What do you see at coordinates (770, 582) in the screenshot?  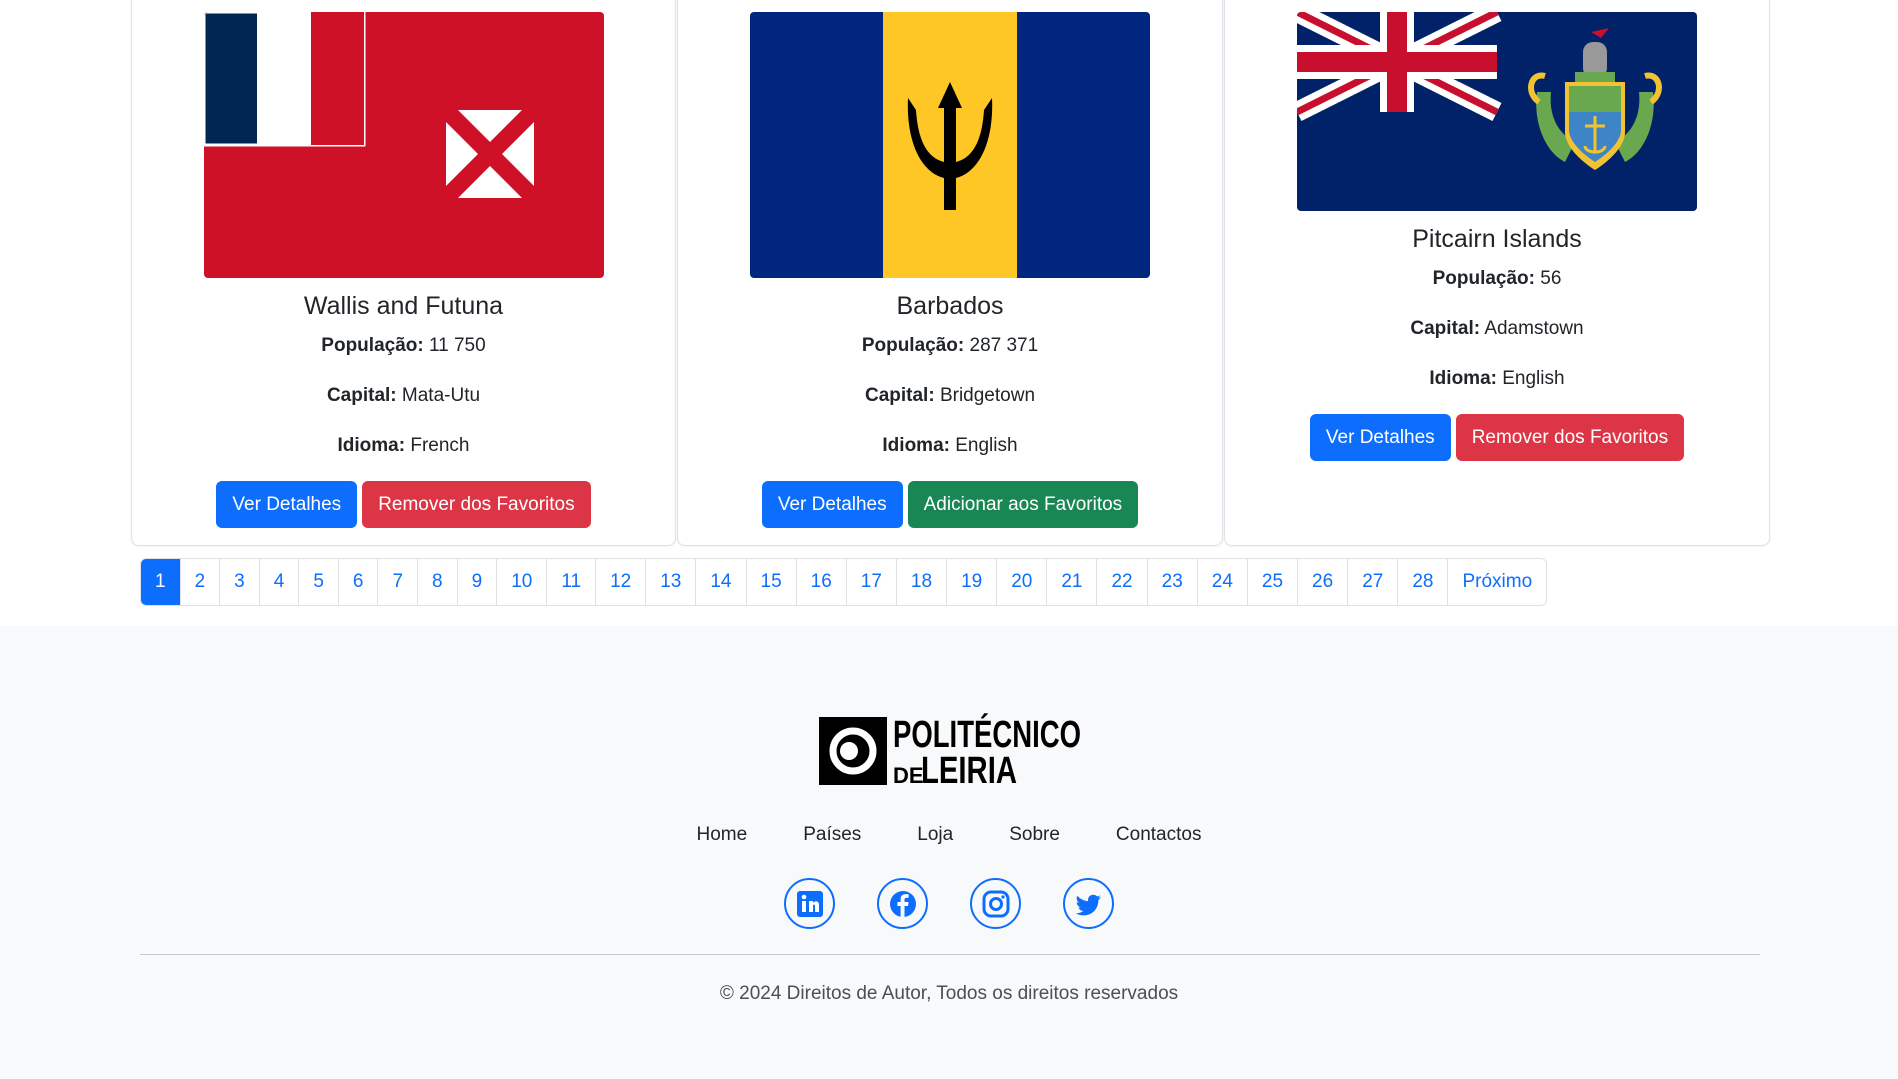 I see `page-link-15: 15` at bounding box center [770, 582].